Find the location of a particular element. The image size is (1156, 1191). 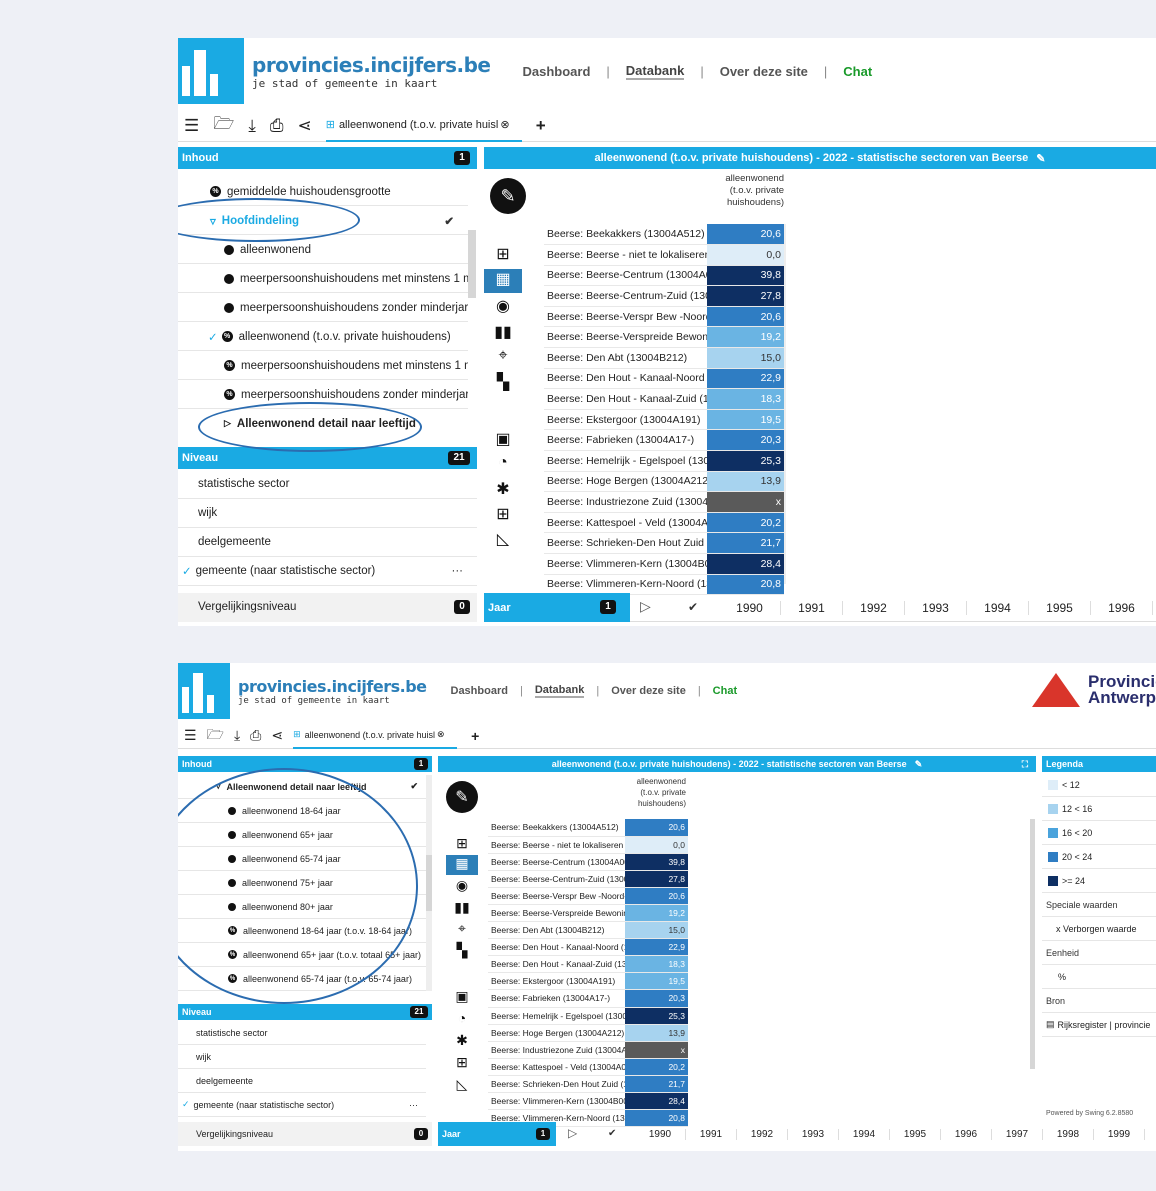

grid-icon: ⊞ is located at coordinates (503, 515).